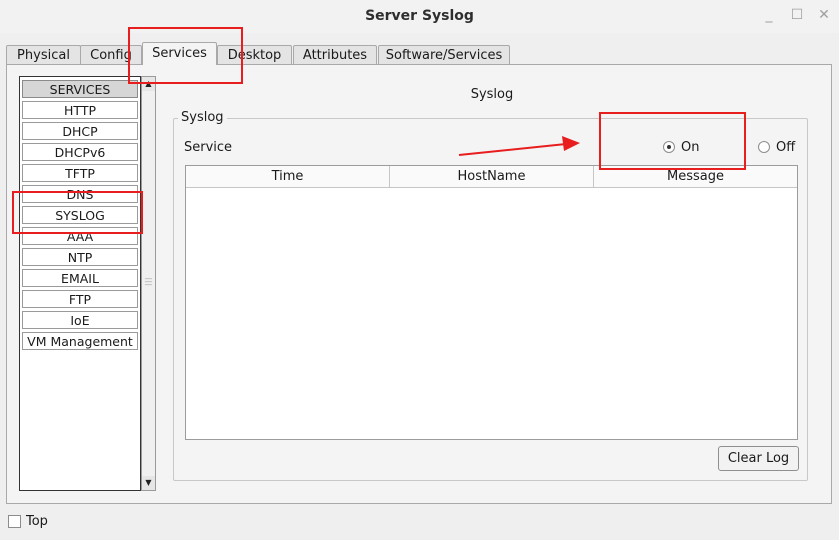 Image resolution: width=839 pixels, height=540 pixels. I want to click on annotation-arrow, so click(519, 146).